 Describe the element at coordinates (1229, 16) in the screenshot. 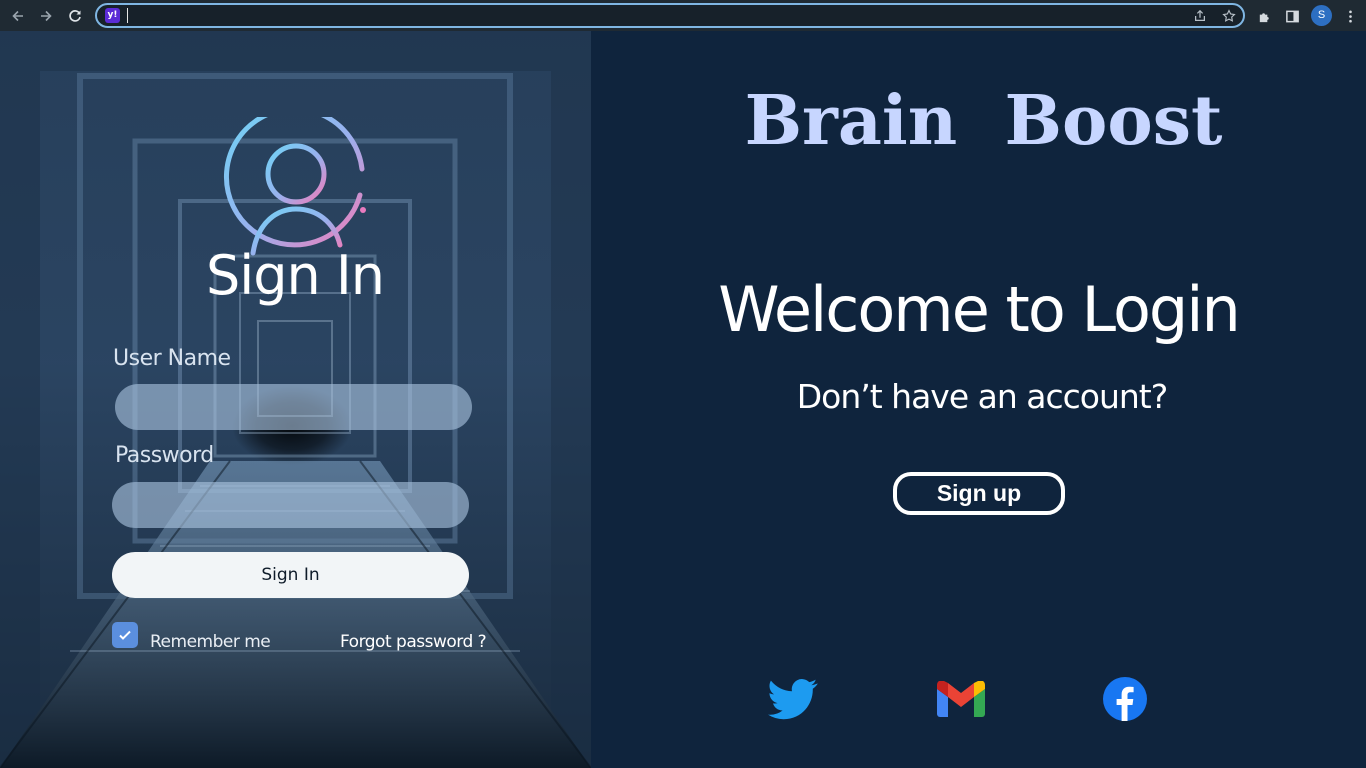

I see `star-icon` at that location.